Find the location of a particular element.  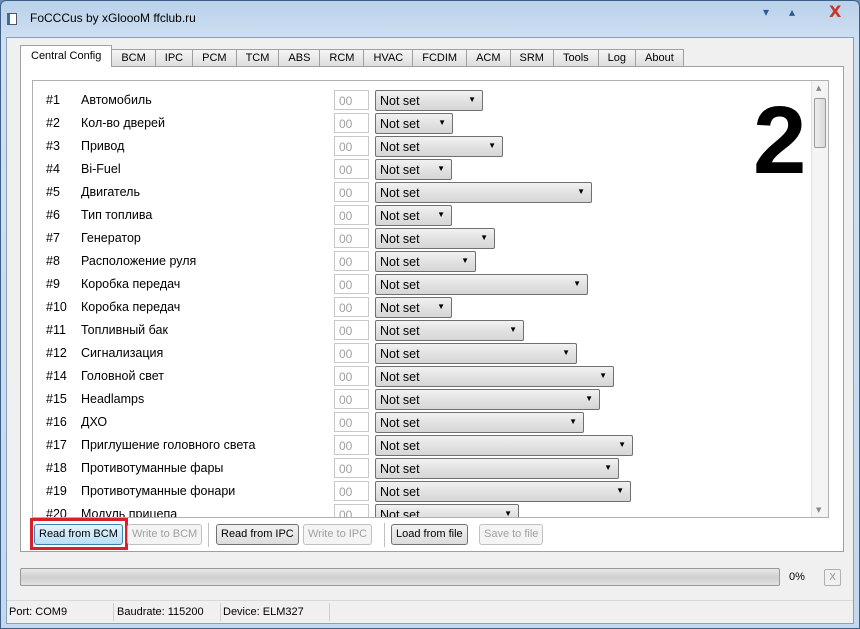

vertical-scrollbar: ▲ ▼ is located at coordinates (819, 299).